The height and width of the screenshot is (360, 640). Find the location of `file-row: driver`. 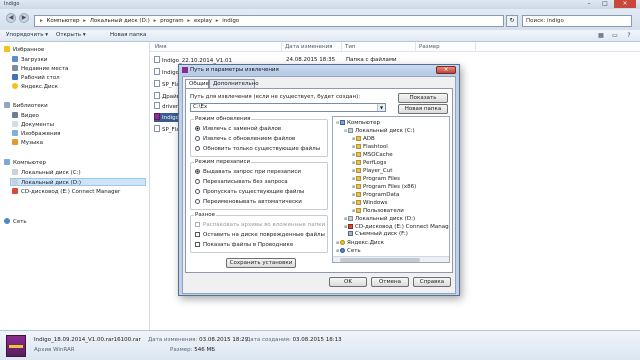

file-row: driver is located at coordinates (166, 106).